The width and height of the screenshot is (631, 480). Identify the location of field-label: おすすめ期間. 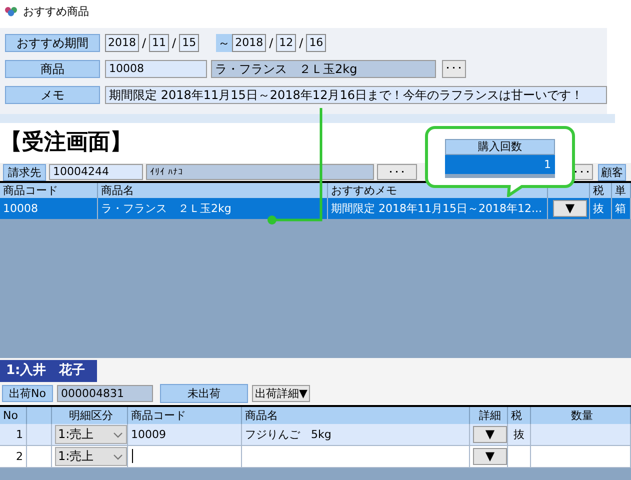
(52, 43).